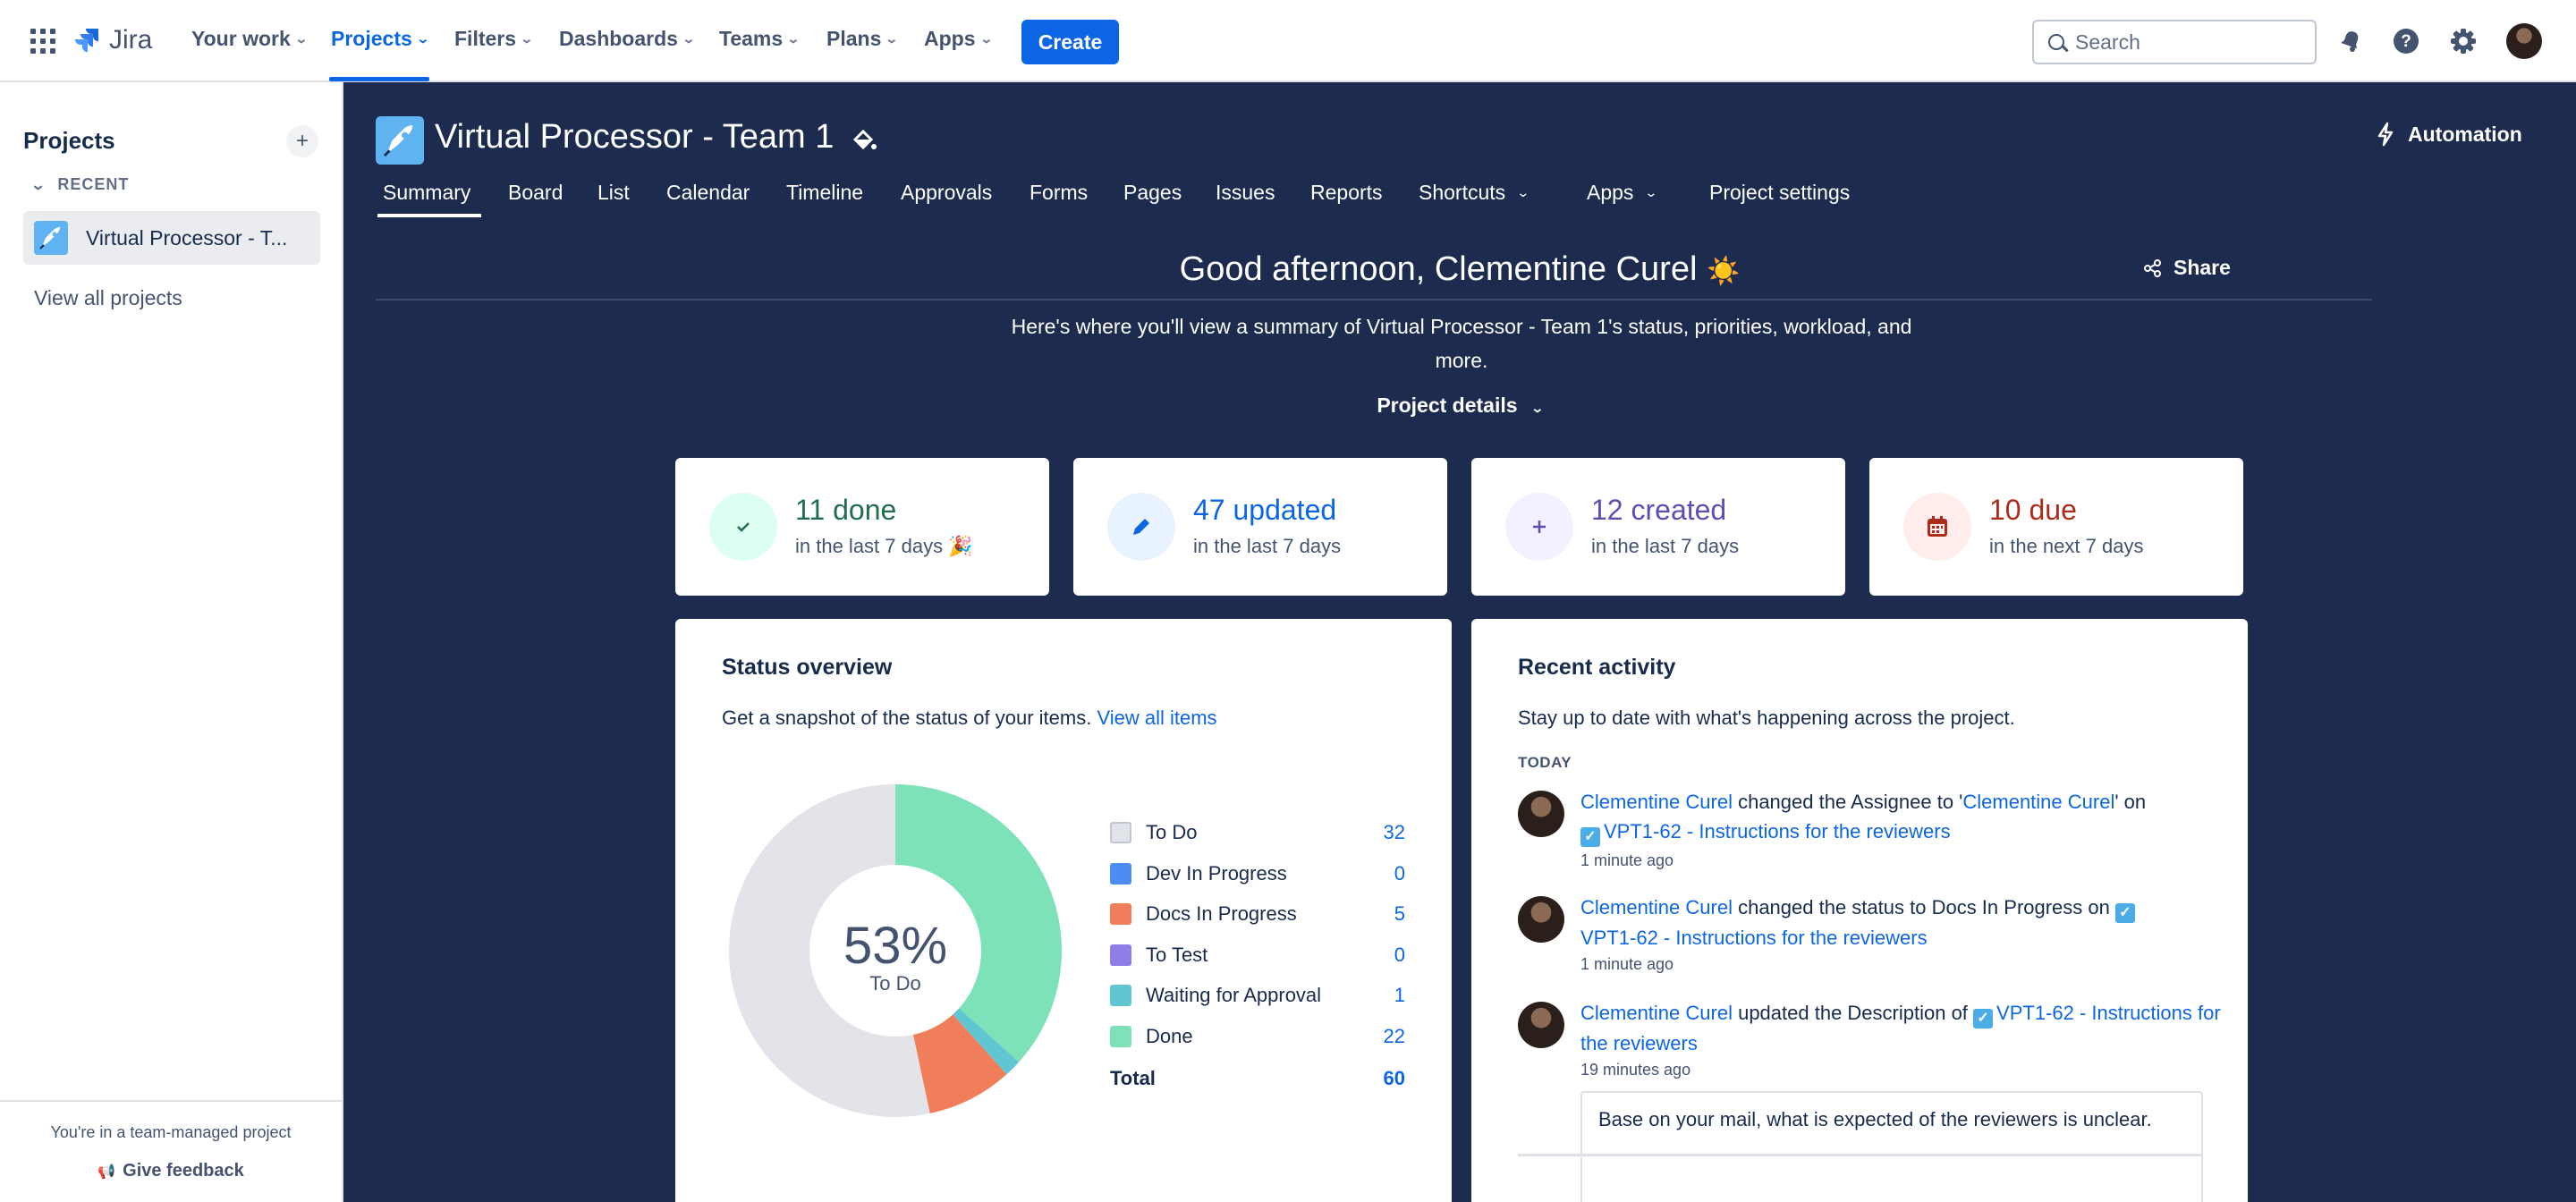 The image size is (2576, 1202). What do you see at coordinates (1257, 1036) in the screenshot?
I see `legend-row: Done 22` at bounding box center [1257, 1036].